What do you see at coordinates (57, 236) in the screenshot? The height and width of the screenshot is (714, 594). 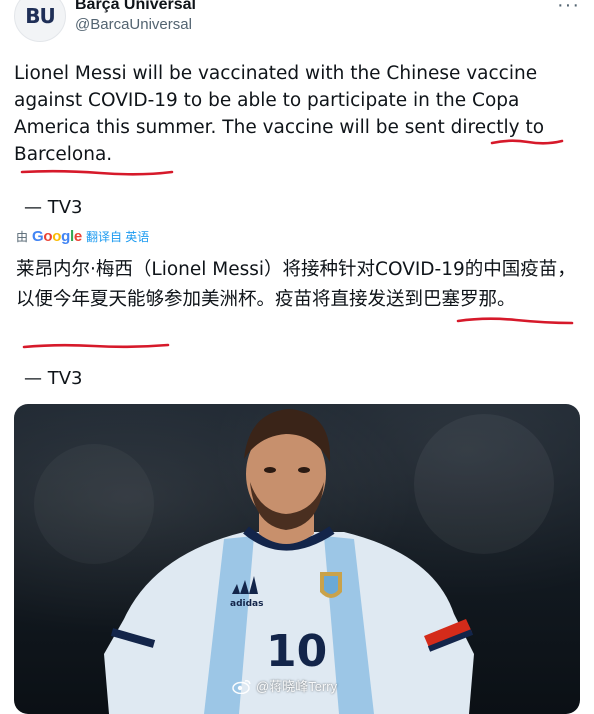 I see `google-logo: Google` at bounding box center [57, 236].